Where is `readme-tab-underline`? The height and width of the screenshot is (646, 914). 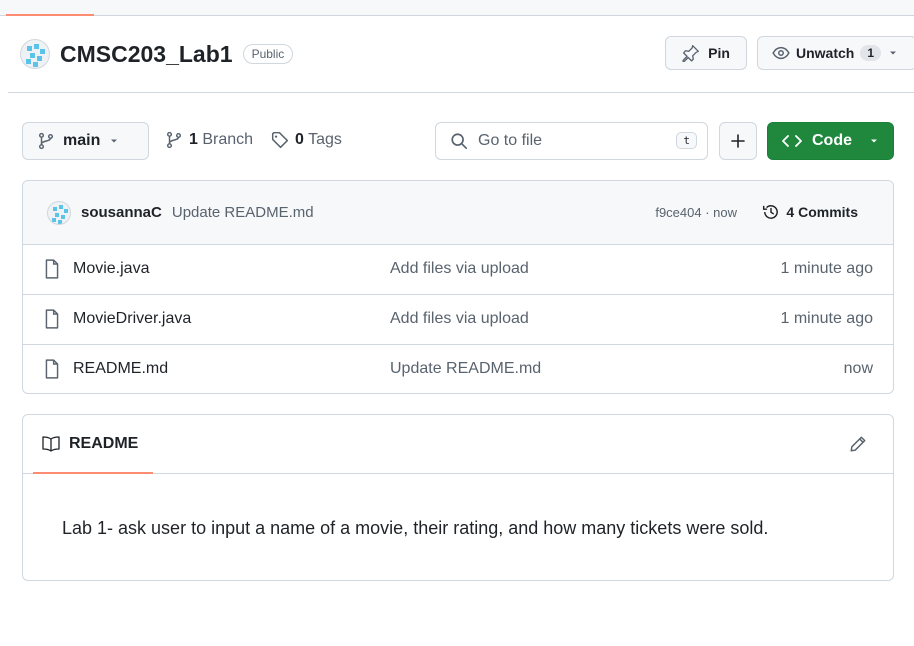 readme-tab-underline is located at coordinates (93, 473).